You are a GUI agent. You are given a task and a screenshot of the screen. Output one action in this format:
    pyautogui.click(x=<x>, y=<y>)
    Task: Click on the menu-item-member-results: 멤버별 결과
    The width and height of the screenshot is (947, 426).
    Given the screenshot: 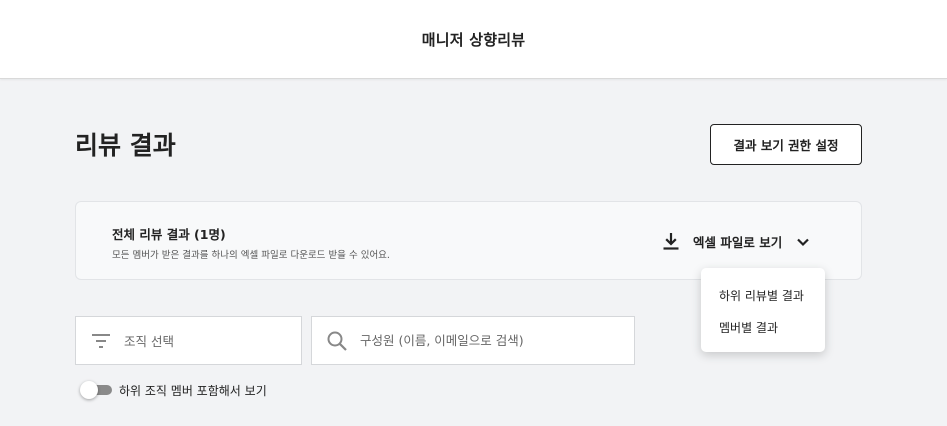 What is the action you would take?
    pyautogui.click(x=763, y=327)
    